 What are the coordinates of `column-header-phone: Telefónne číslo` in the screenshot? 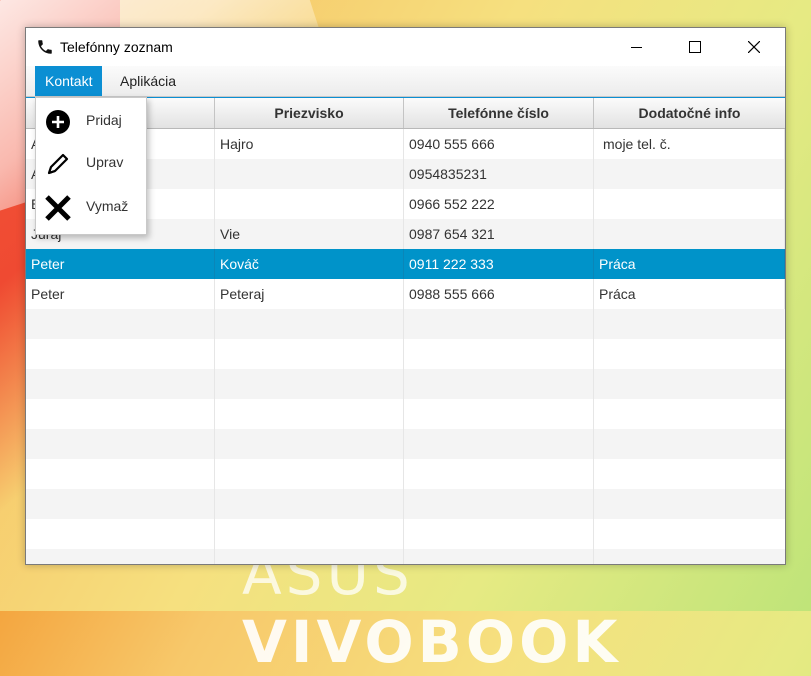 It's located at (499, 113).